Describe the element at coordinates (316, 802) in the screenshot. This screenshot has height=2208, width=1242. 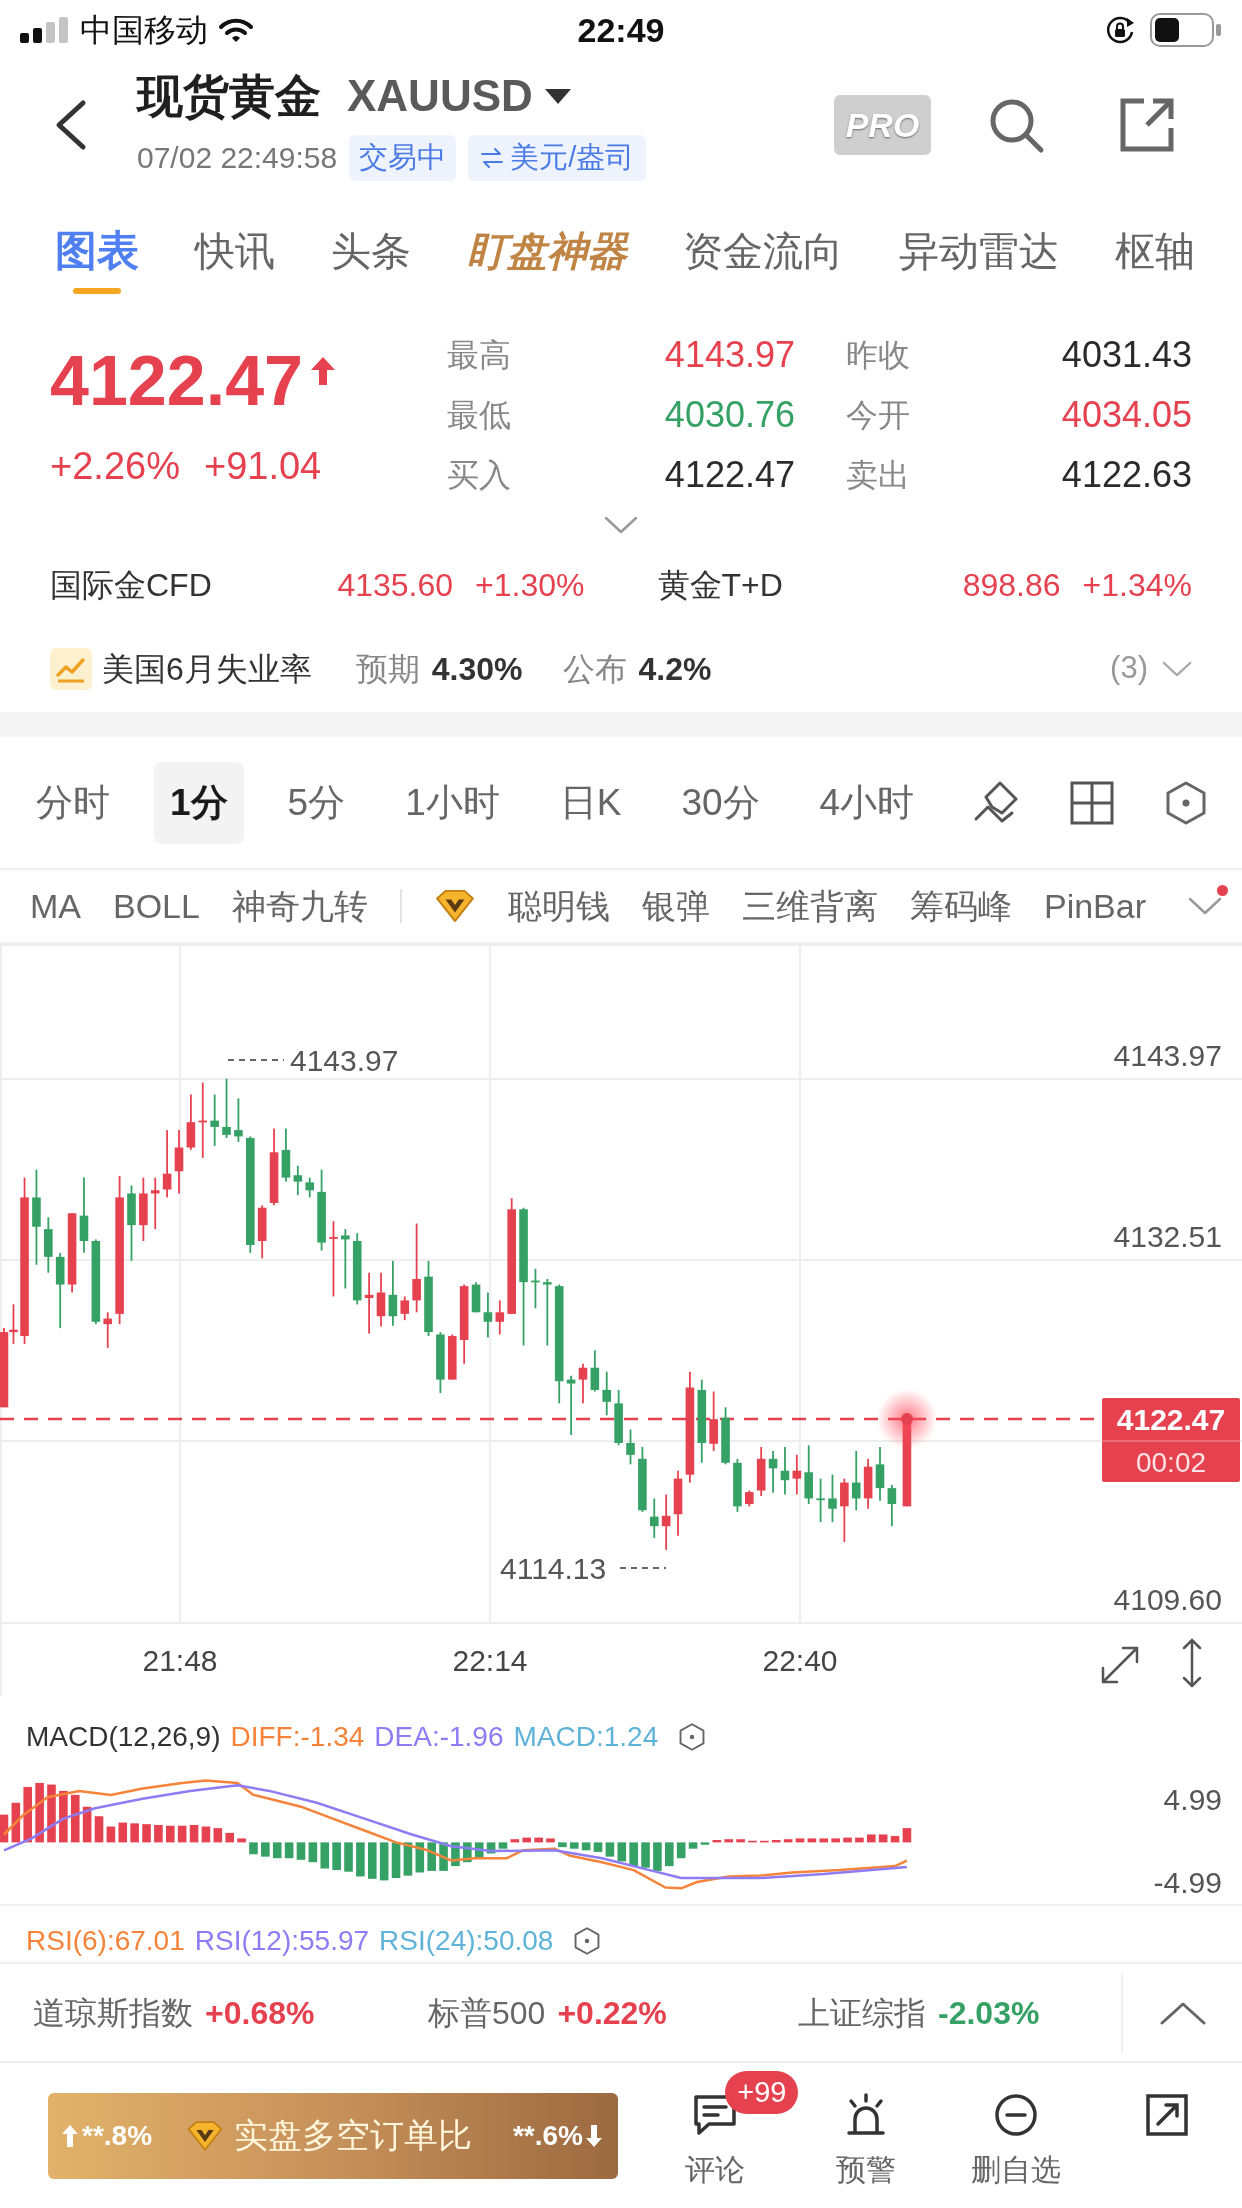
I see `period-tab: 5分` at that location.